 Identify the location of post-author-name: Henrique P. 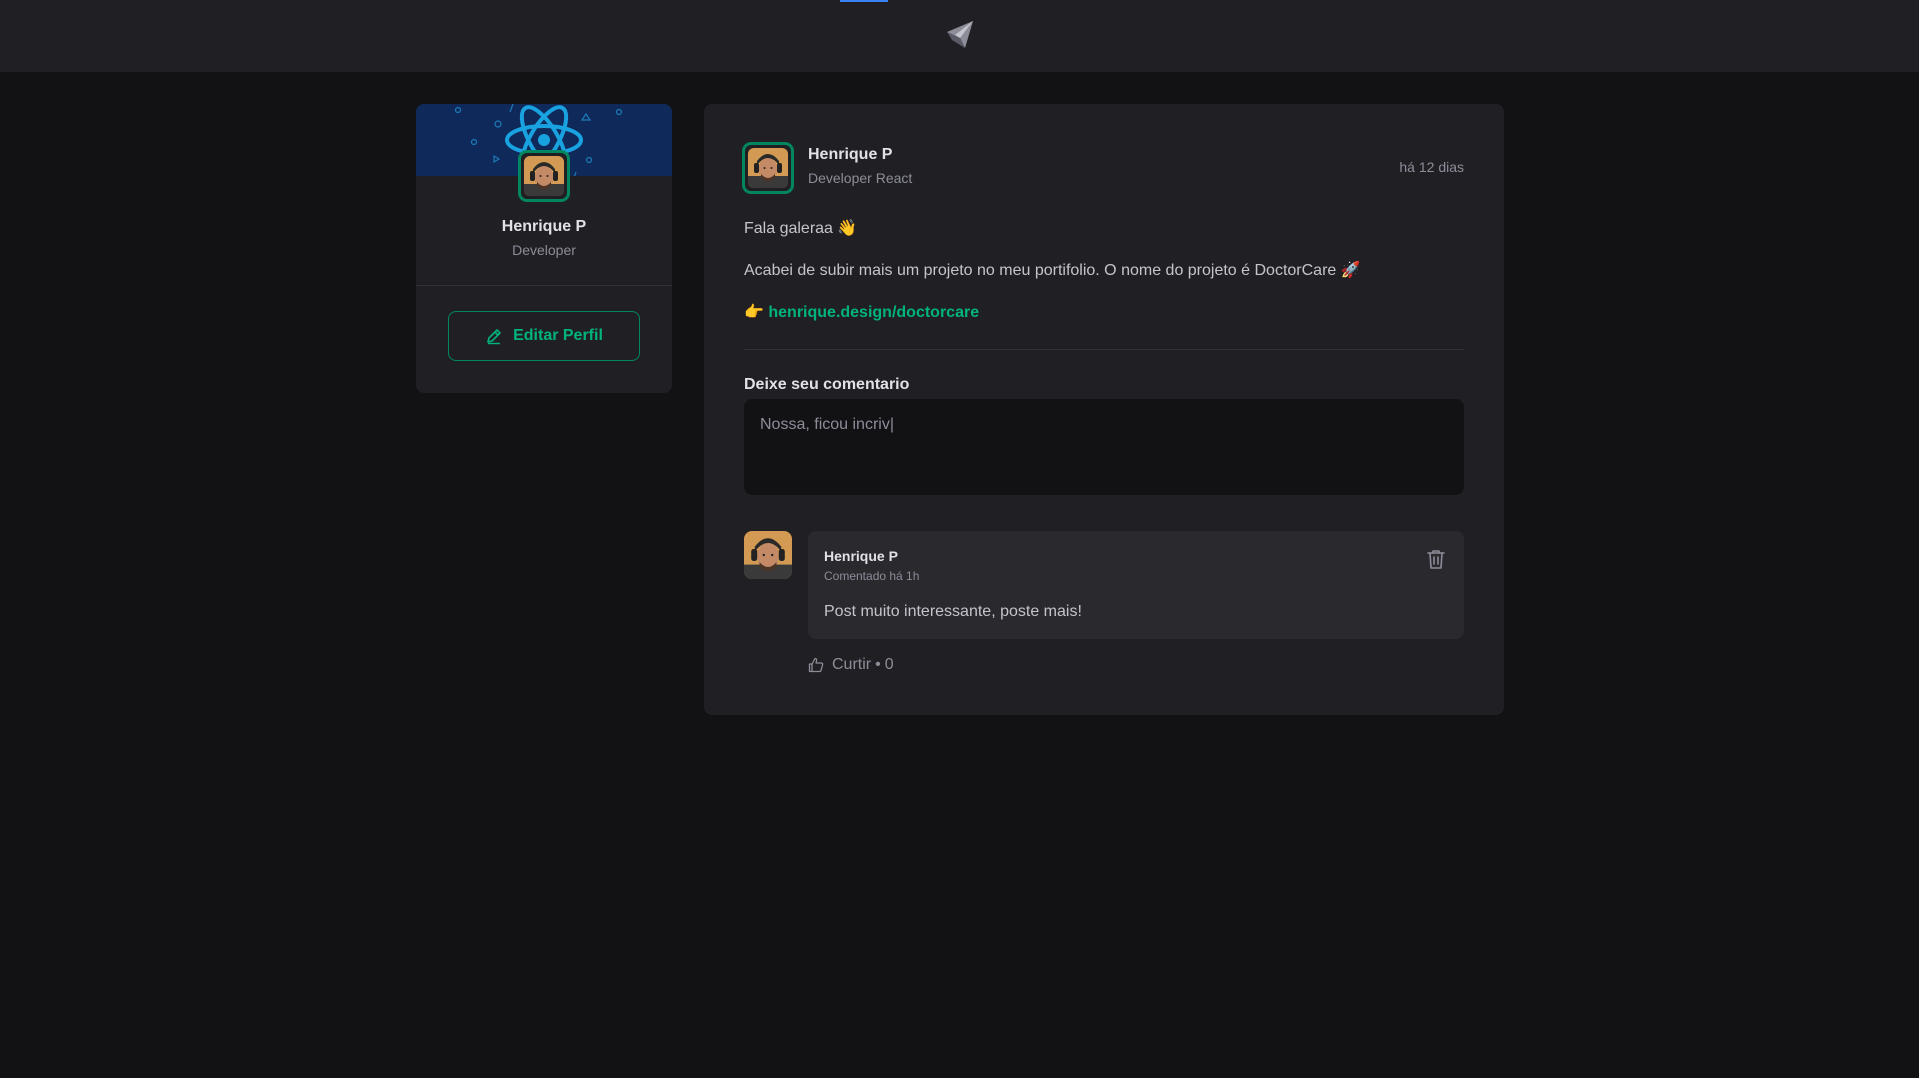
(850, 154).